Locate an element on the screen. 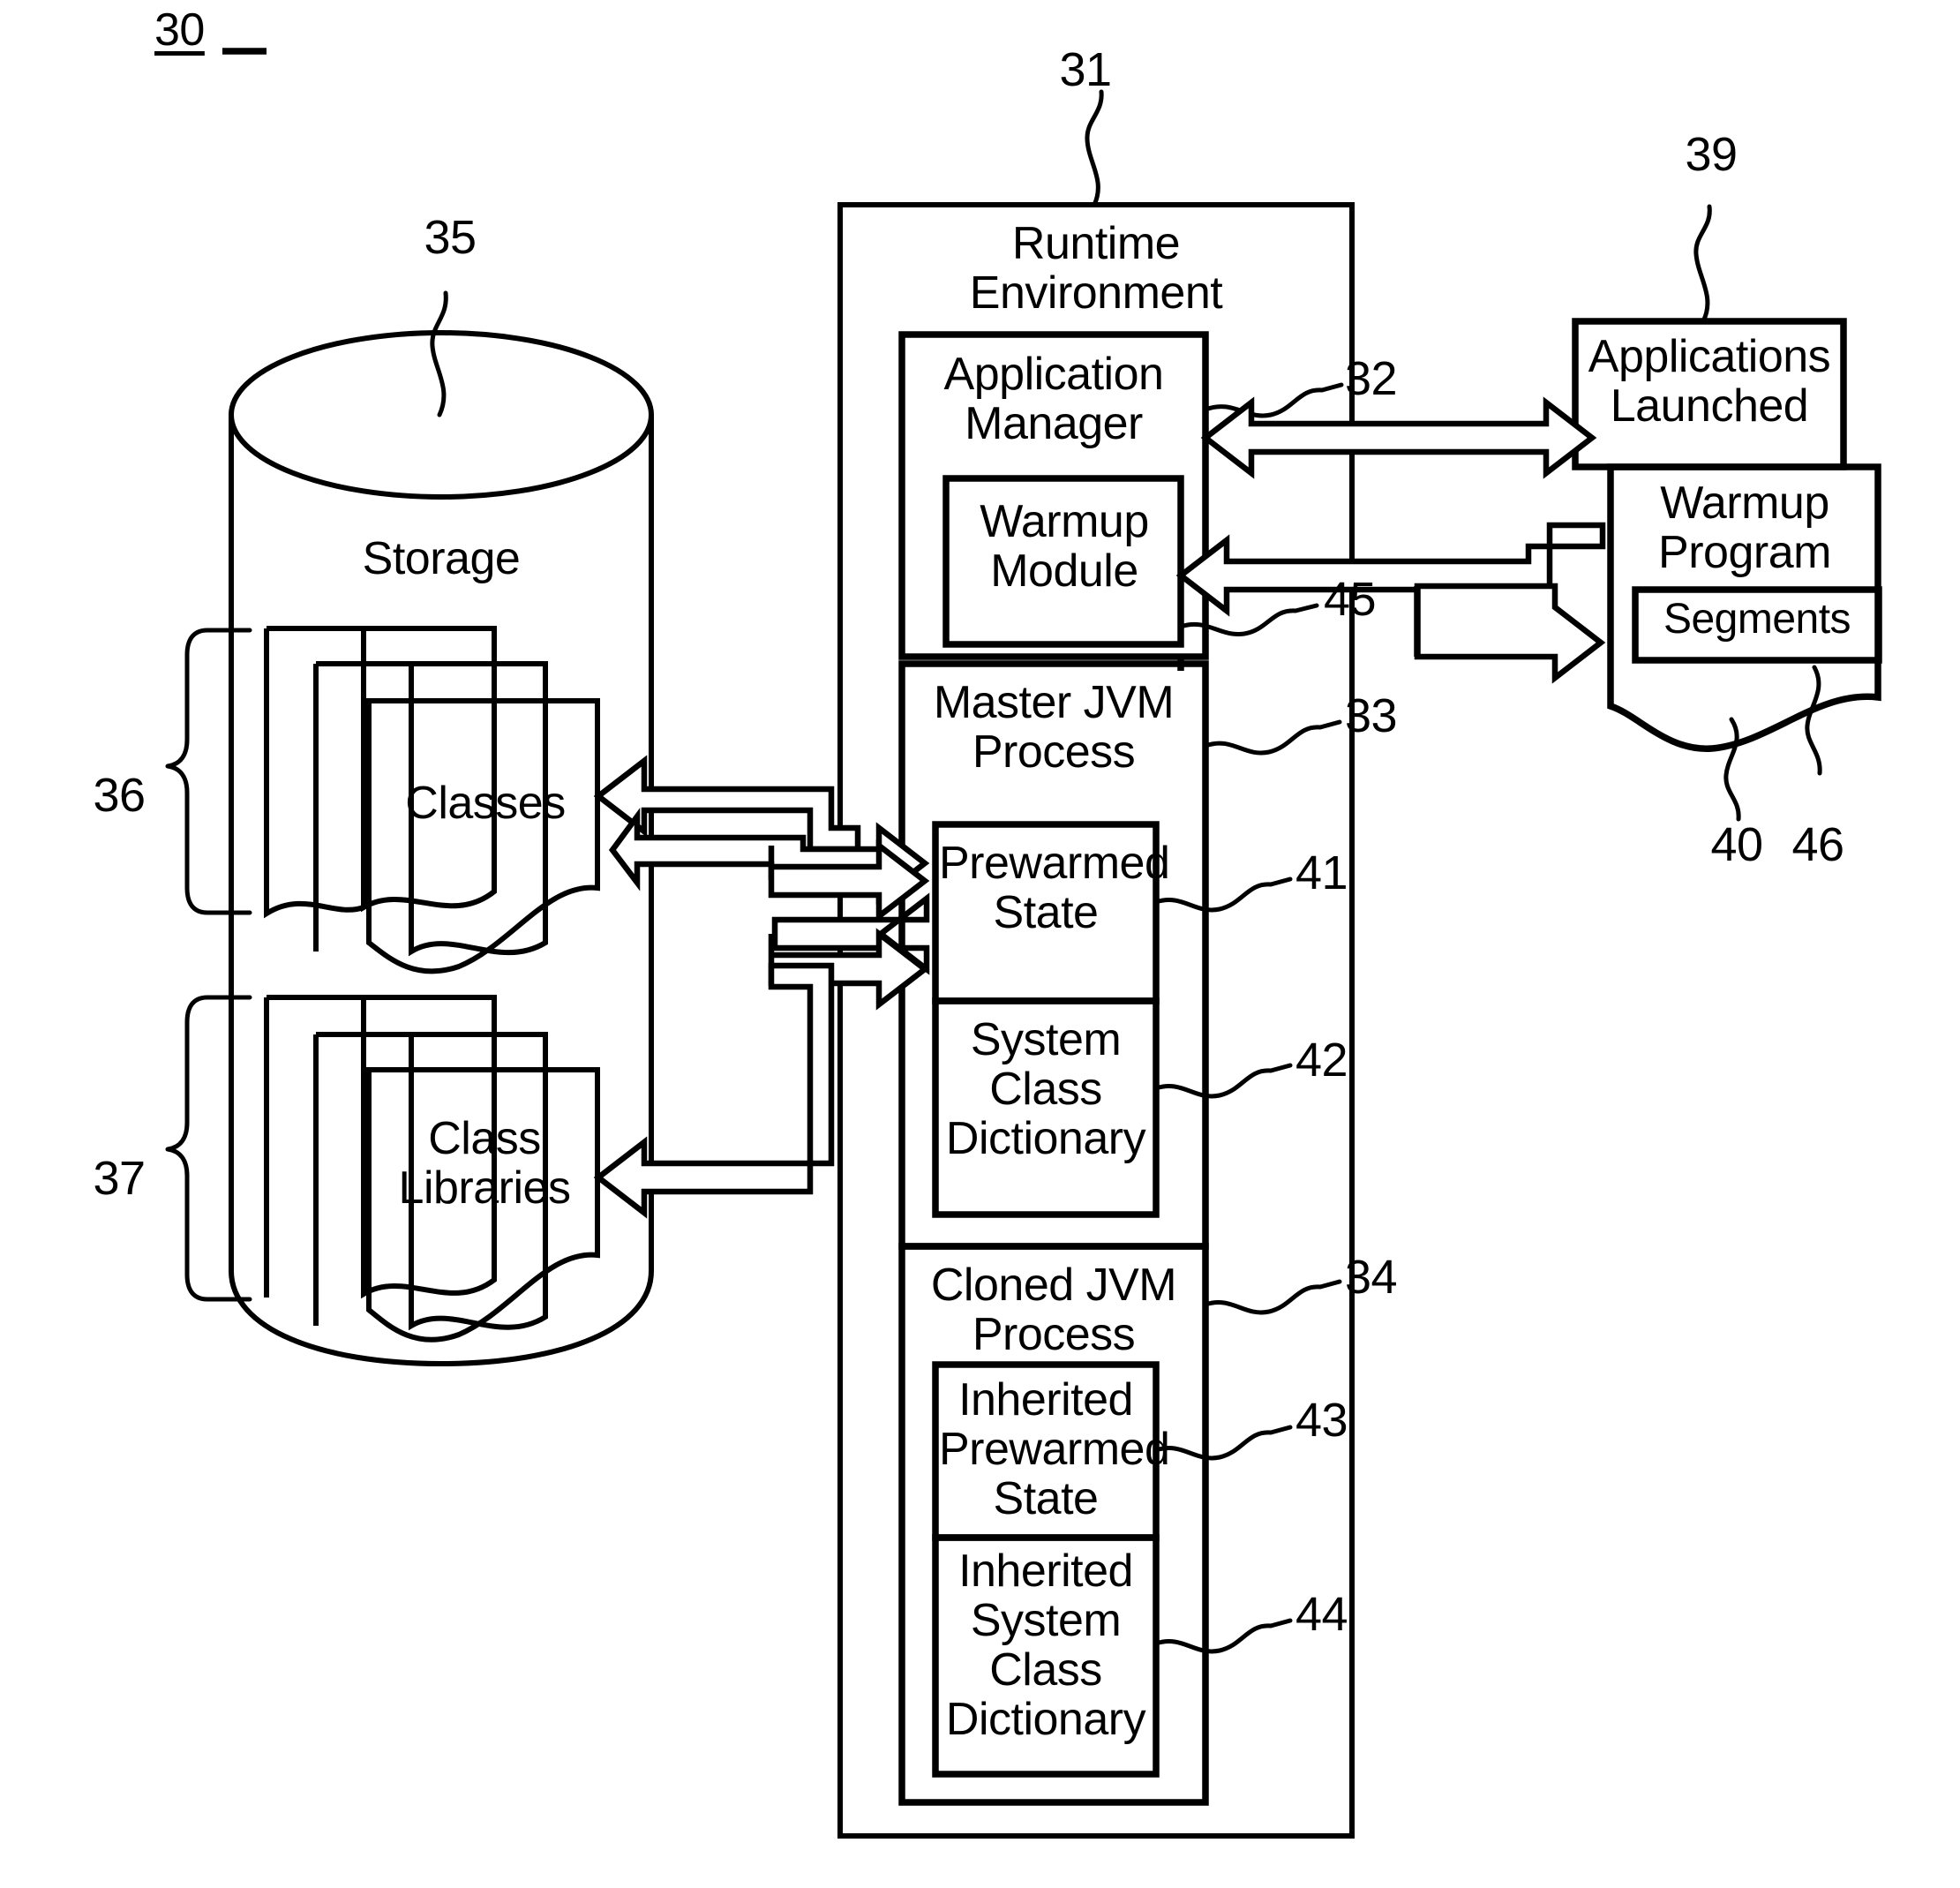 The height and width of the screenshot is (1888, 1960). system-class-dictionary-label: System Class Dictionary is located at coordinates (1045, 1089).